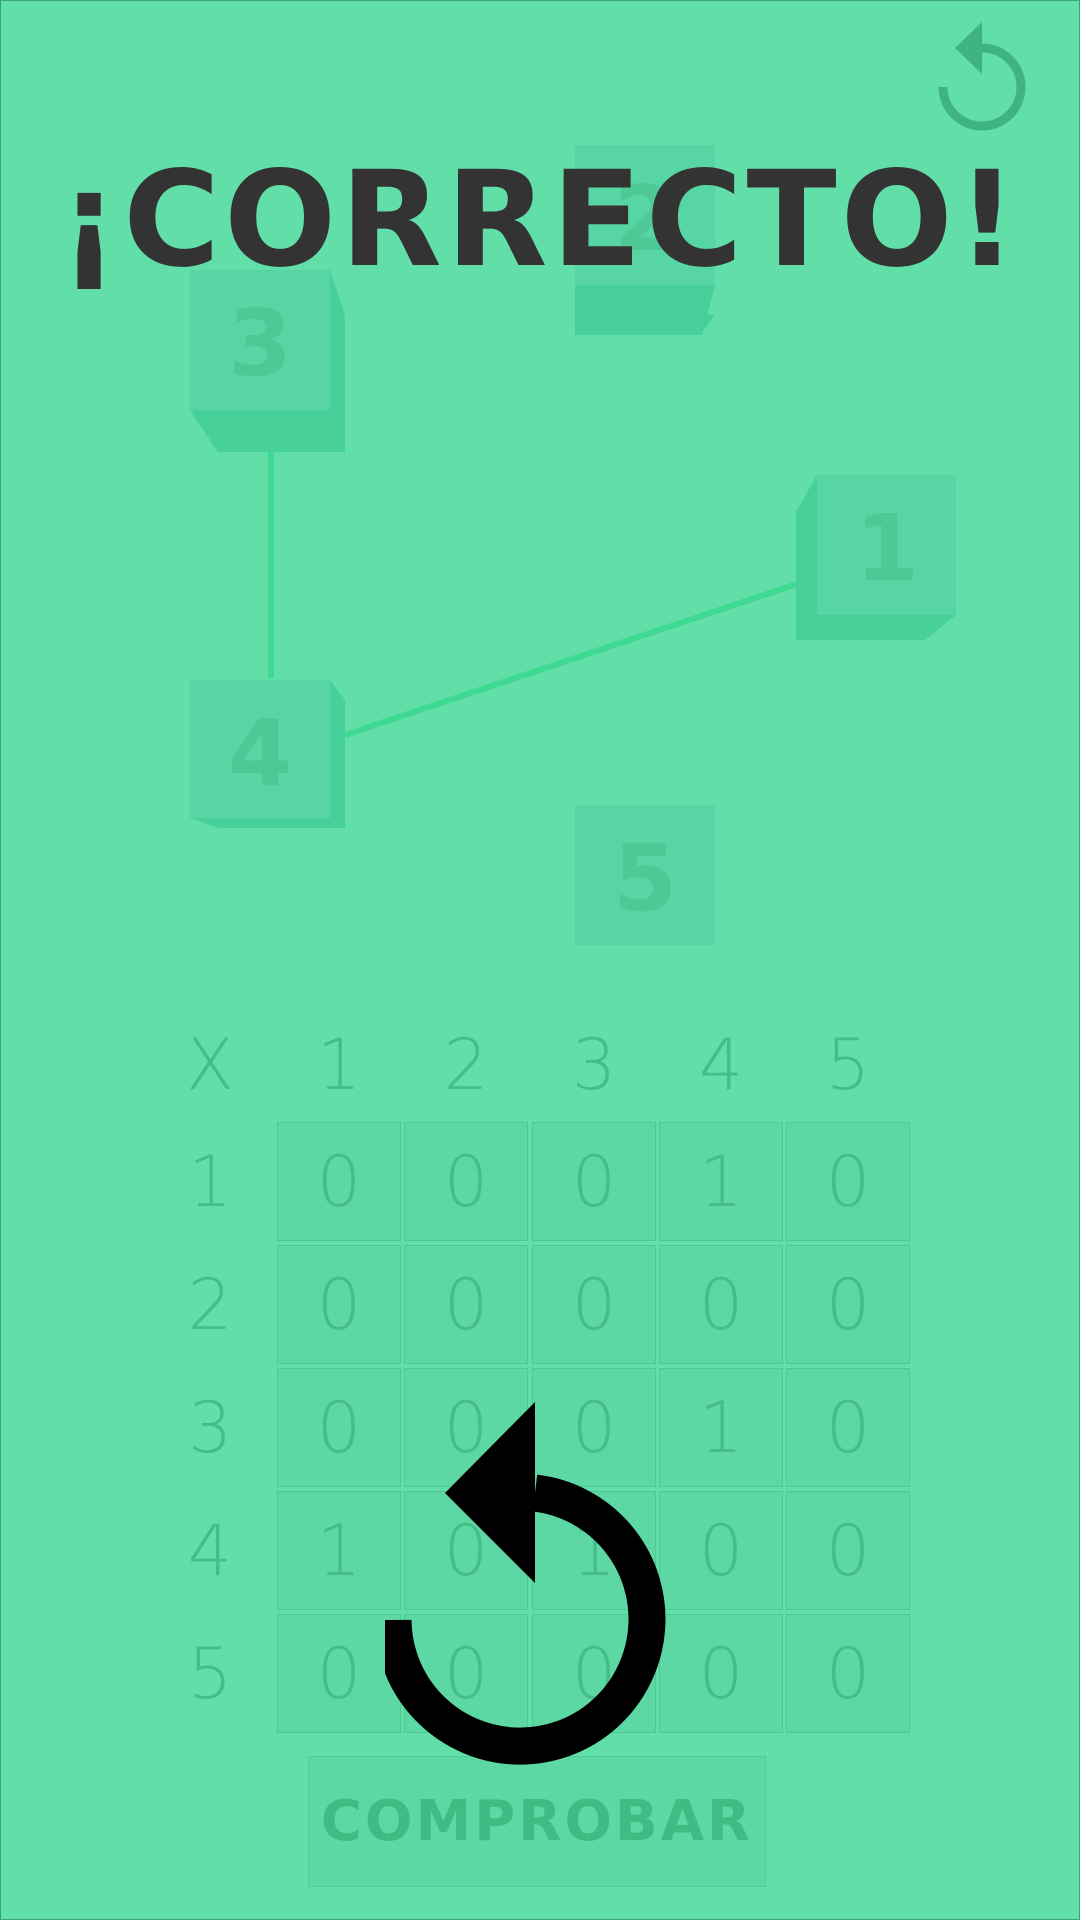 This screenshot has width=1080, height=1920. What do you see at coordinates (210, 1428) in the screenshot?
I see `row-header: 3` at bounding box center [210, 1428].